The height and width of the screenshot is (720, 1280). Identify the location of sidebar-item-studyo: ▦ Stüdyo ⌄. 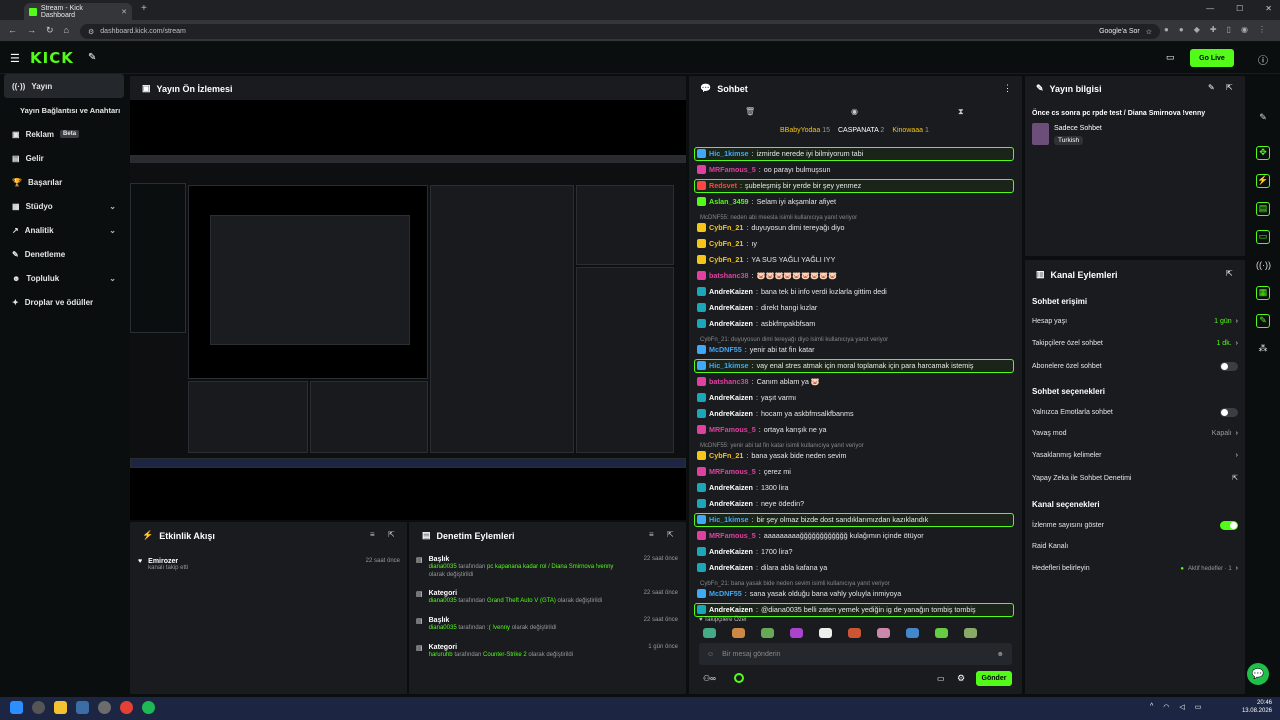
(64, 206).